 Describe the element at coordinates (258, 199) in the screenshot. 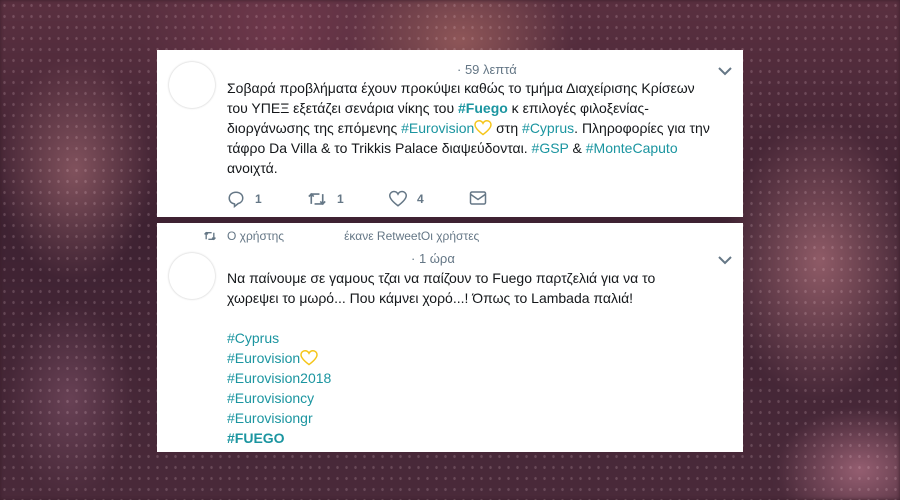

I see `reply-count: 1` at that location.